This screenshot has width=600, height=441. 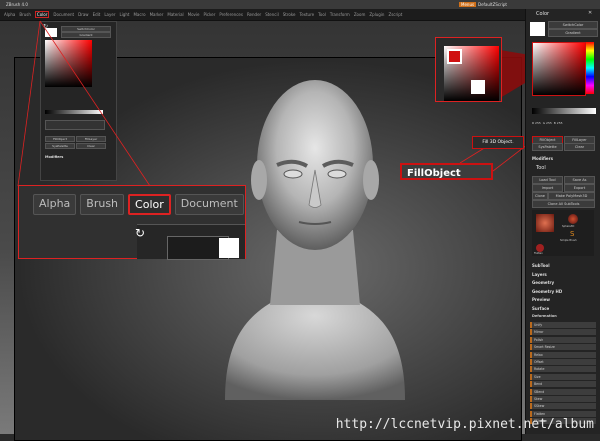 What do you see at coordinates (547, 188) in the screenshot?
I see `import-button: Import` at bounding box center [547, 188].